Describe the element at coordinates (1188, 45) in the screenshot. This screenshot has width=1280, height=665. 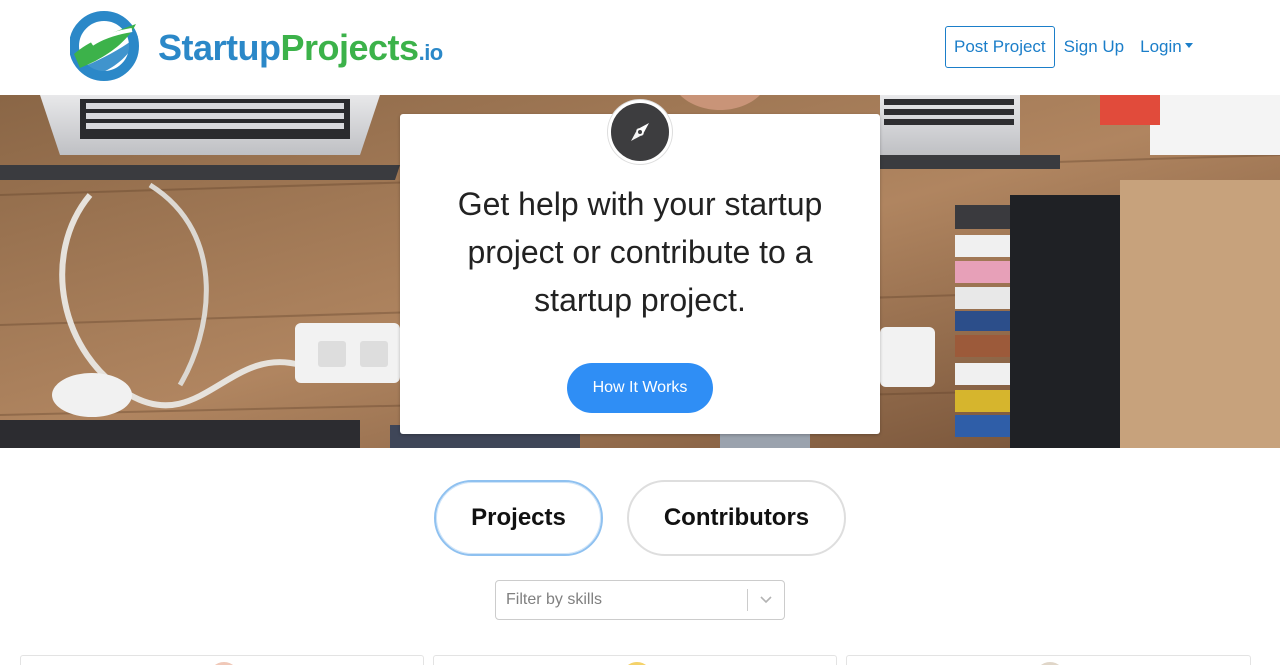
I see `caret-down-icon` at that location.